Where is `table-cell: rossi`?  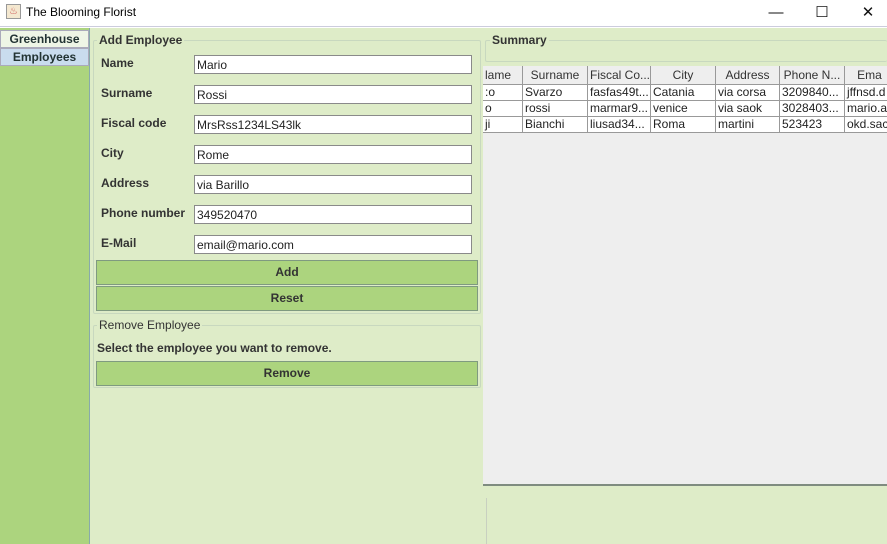 table-cell: rossi is located at coordinates (555, 109).